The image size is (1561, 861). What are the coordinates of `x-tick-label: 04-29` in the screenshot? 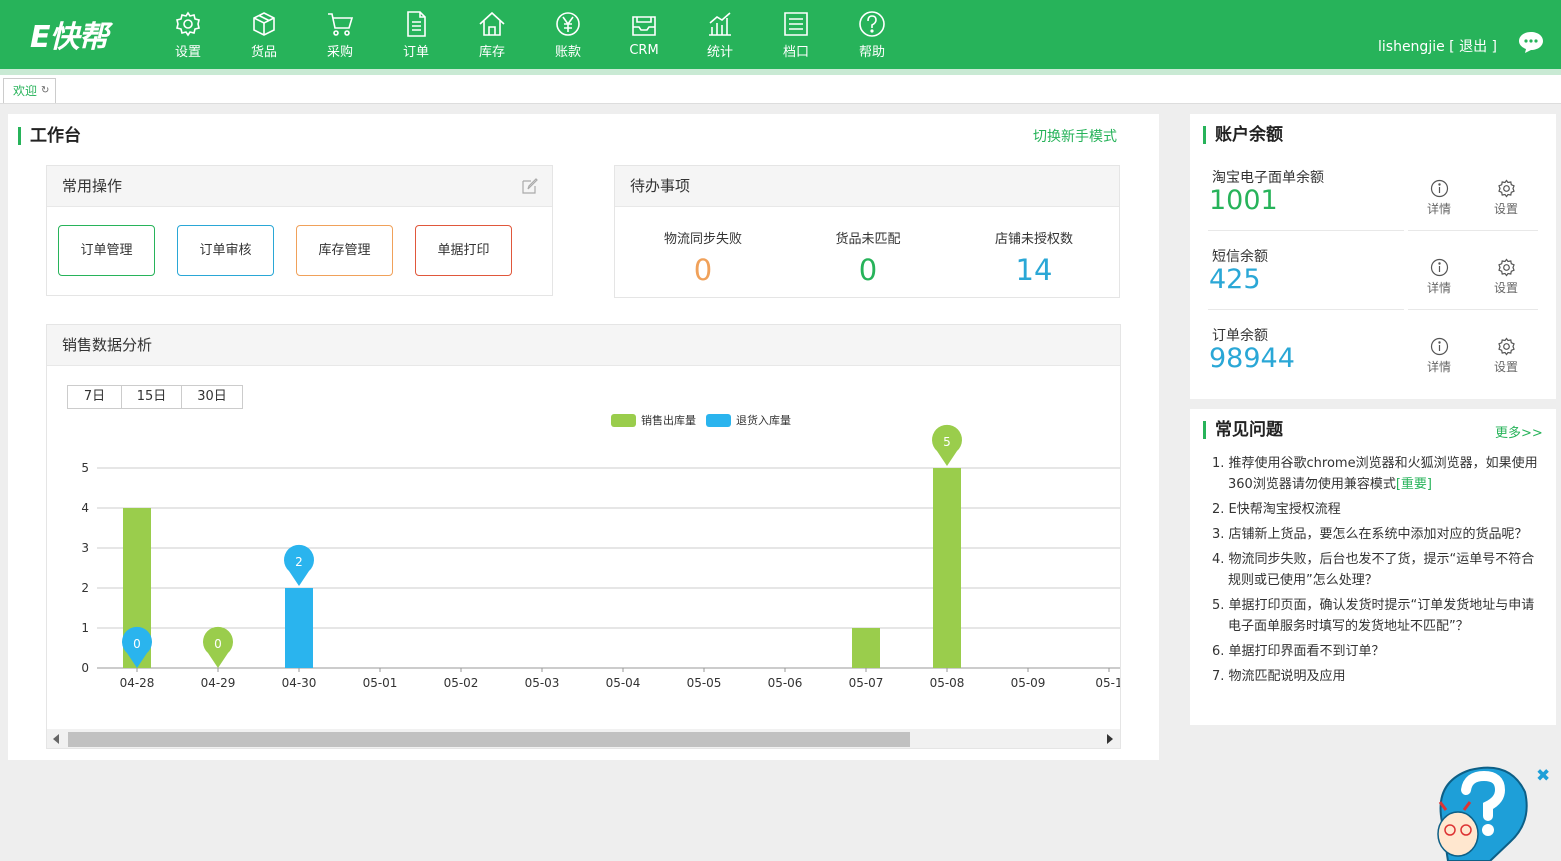 It's located at (218, 683).